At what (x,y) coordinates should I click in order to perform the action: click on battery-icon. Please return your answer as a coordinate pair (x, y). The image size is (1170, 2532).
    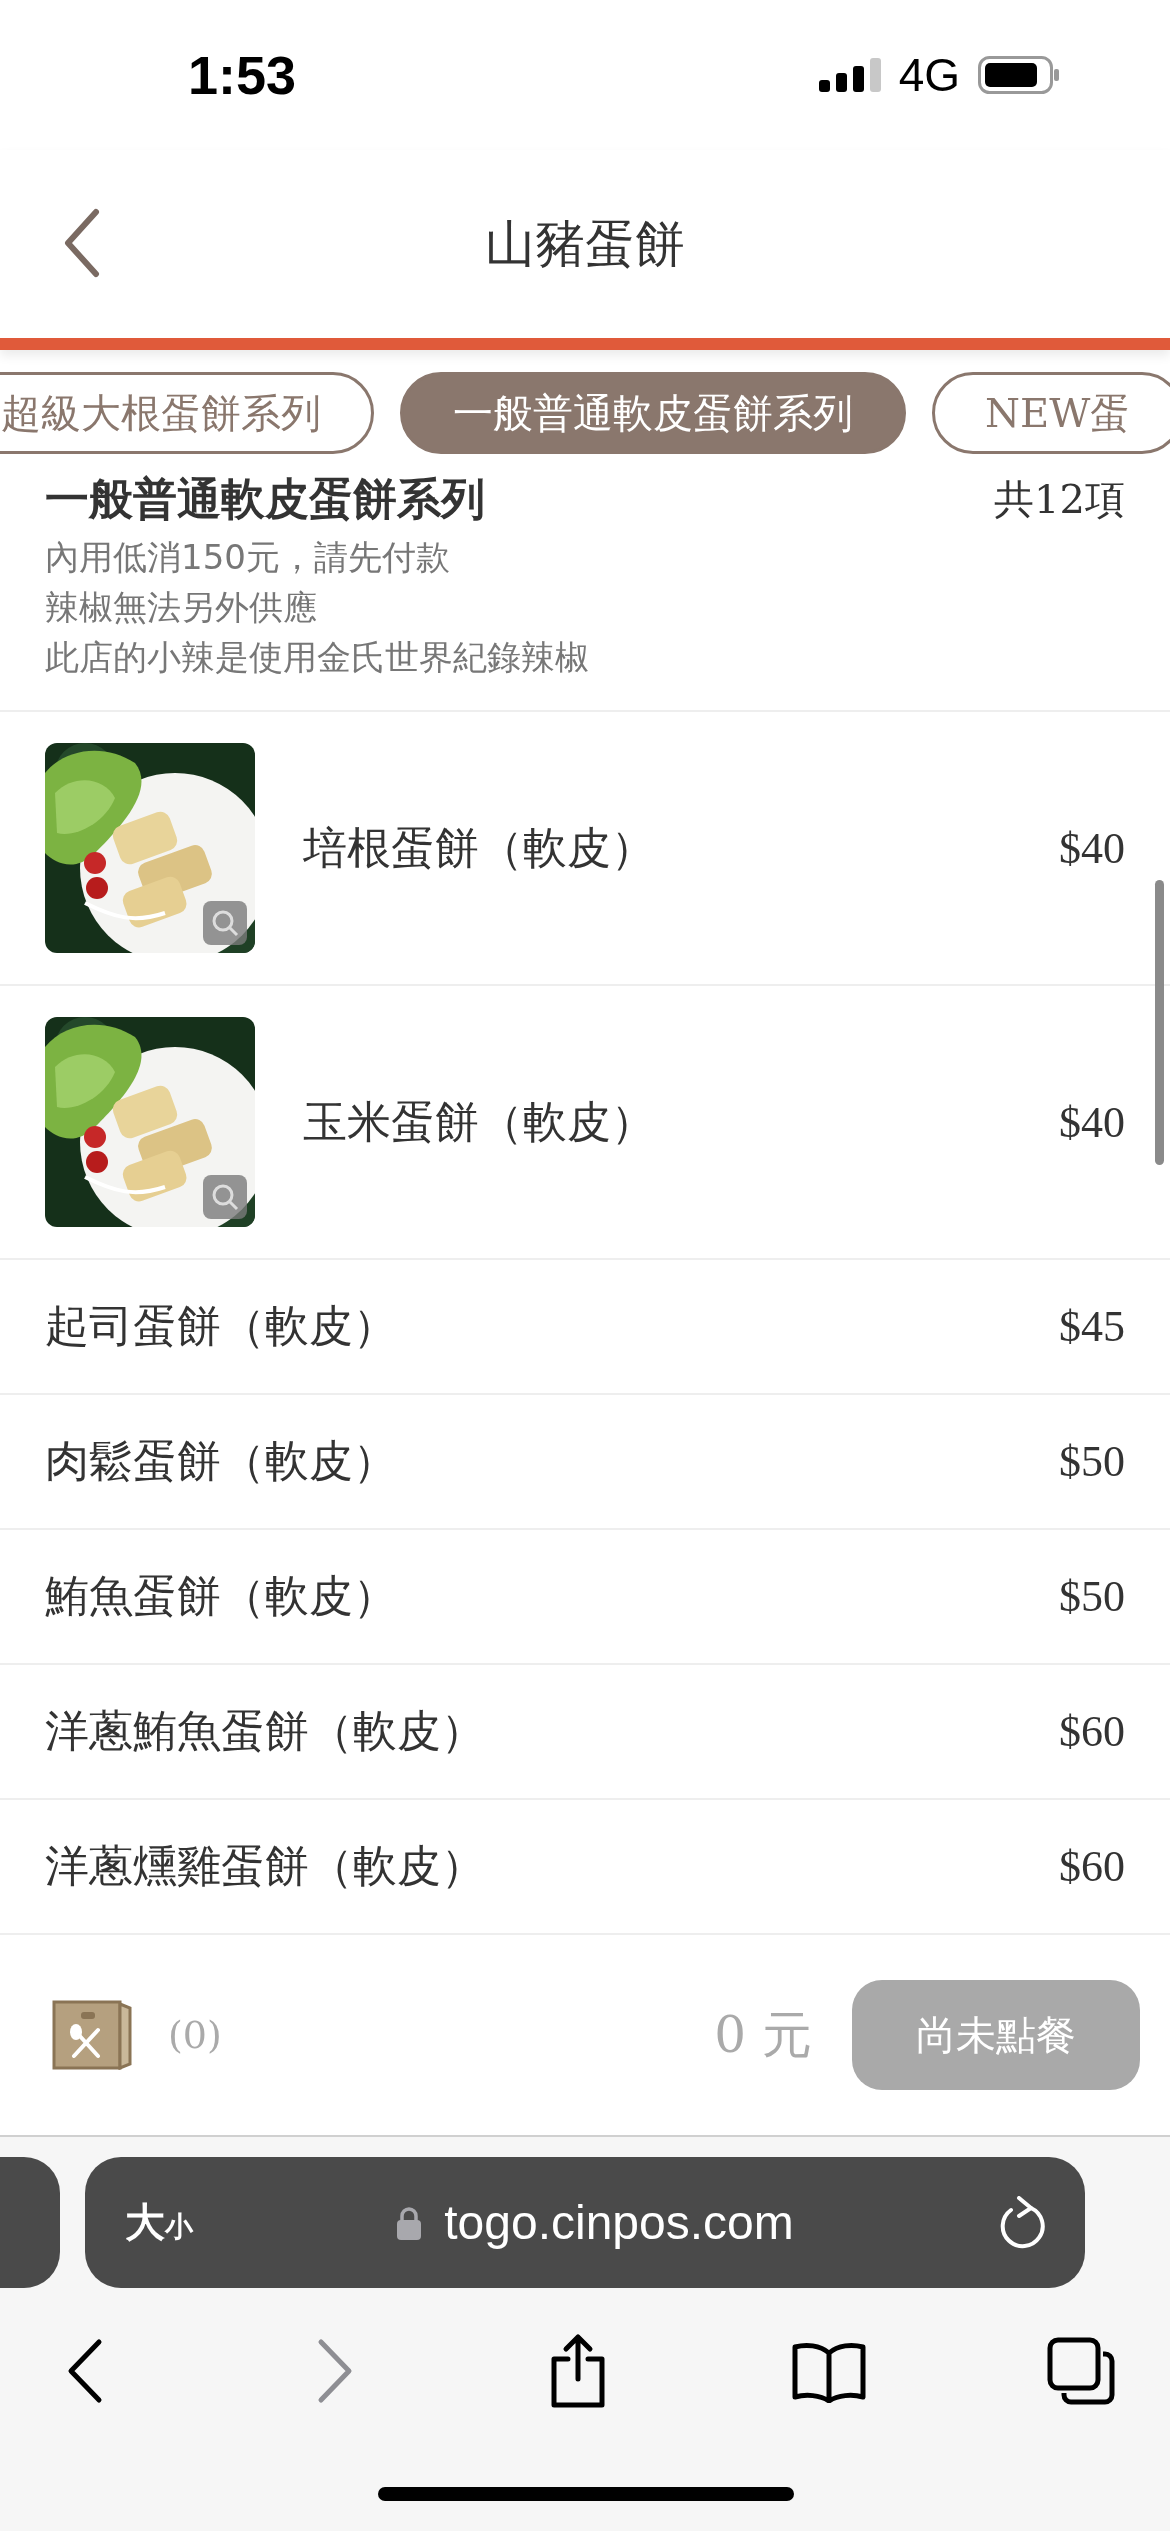
    Looking at the image, I should click on (1019, 75).